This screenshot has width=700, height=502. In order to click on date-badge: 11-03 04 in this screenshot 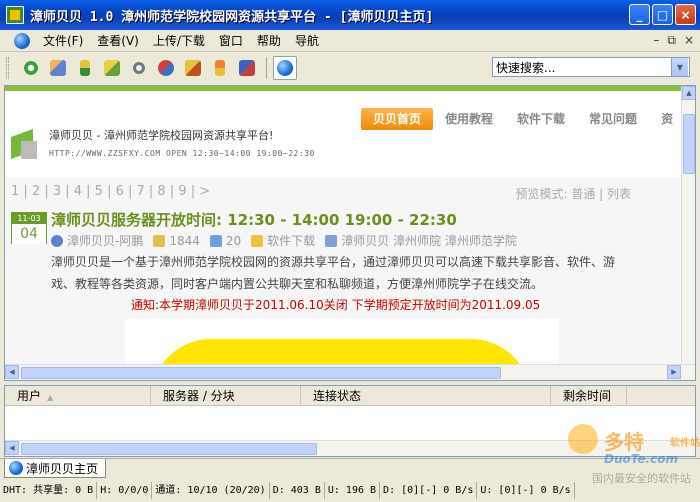, I will do `click(29, 228)`.